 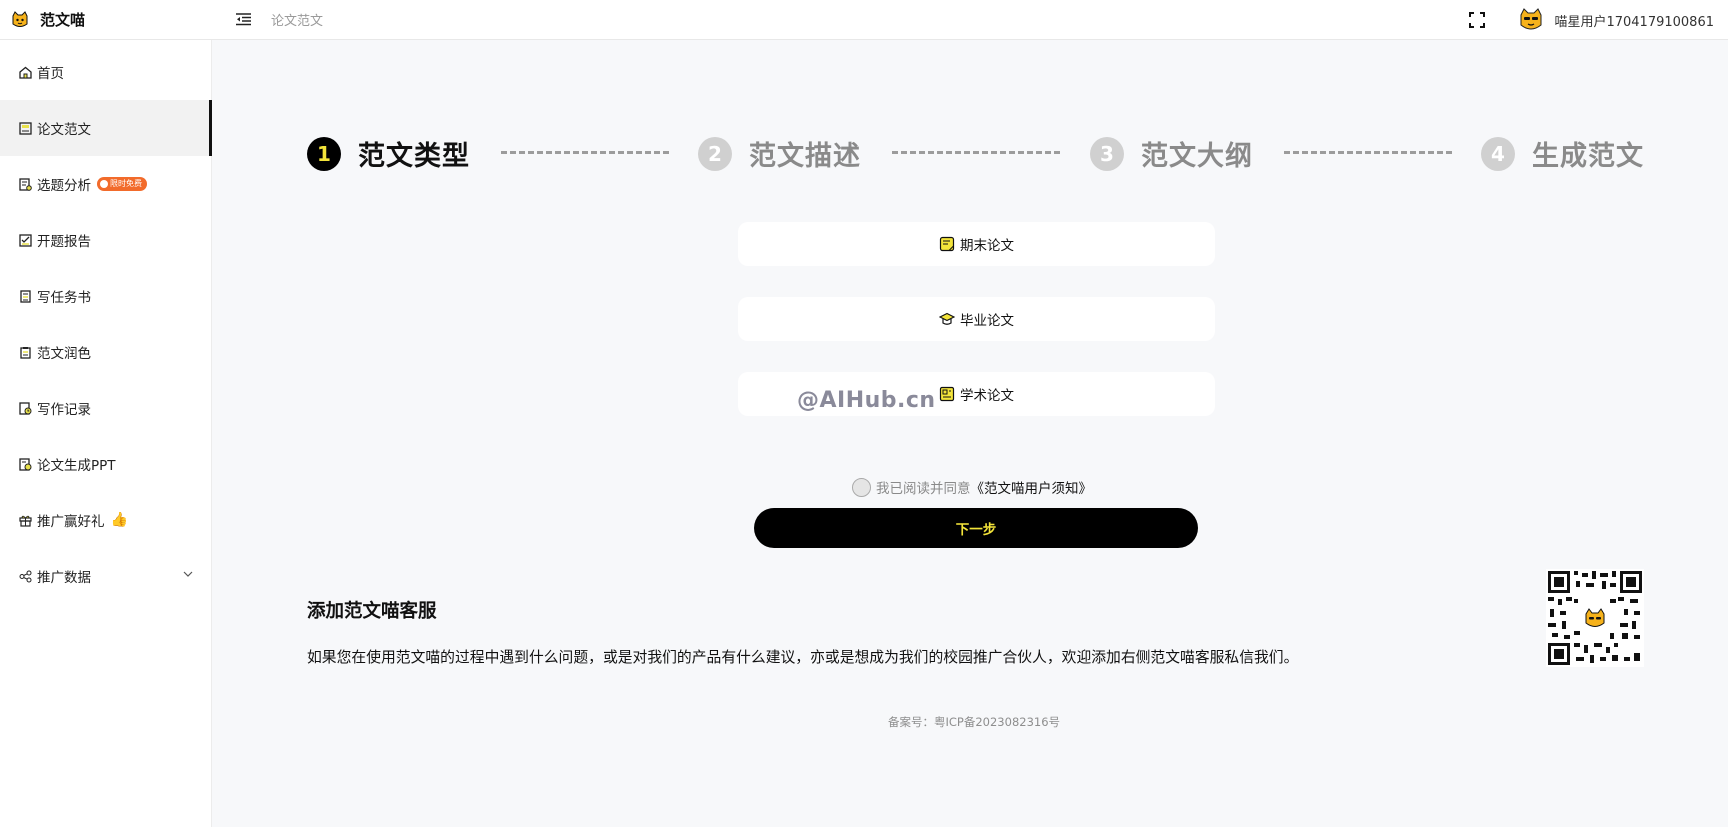 I want to click on sidebar-item-label: 论文范文, so click(x=64, y=130).